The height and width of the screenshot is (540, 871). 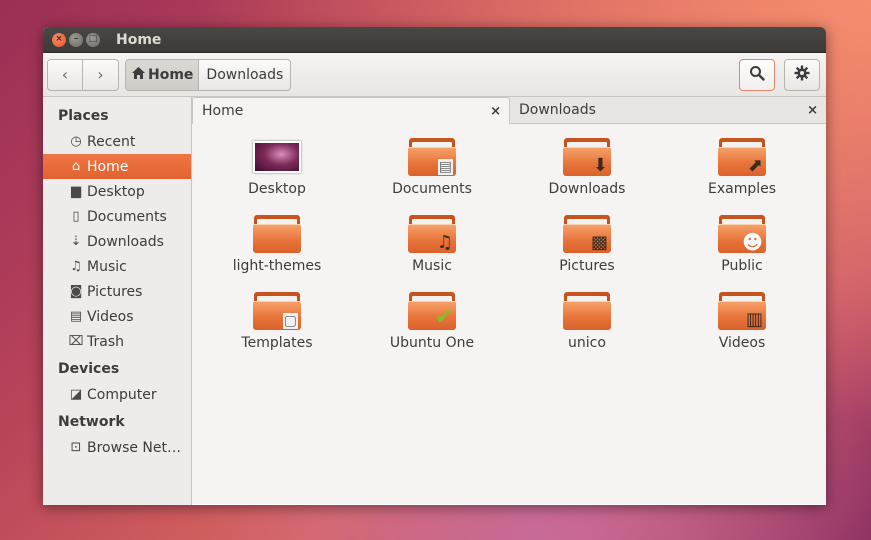 What do you see at coordinates (65, 74) in the screenshot?
I see `back-button: ‹` at bounding box center [65, 74].